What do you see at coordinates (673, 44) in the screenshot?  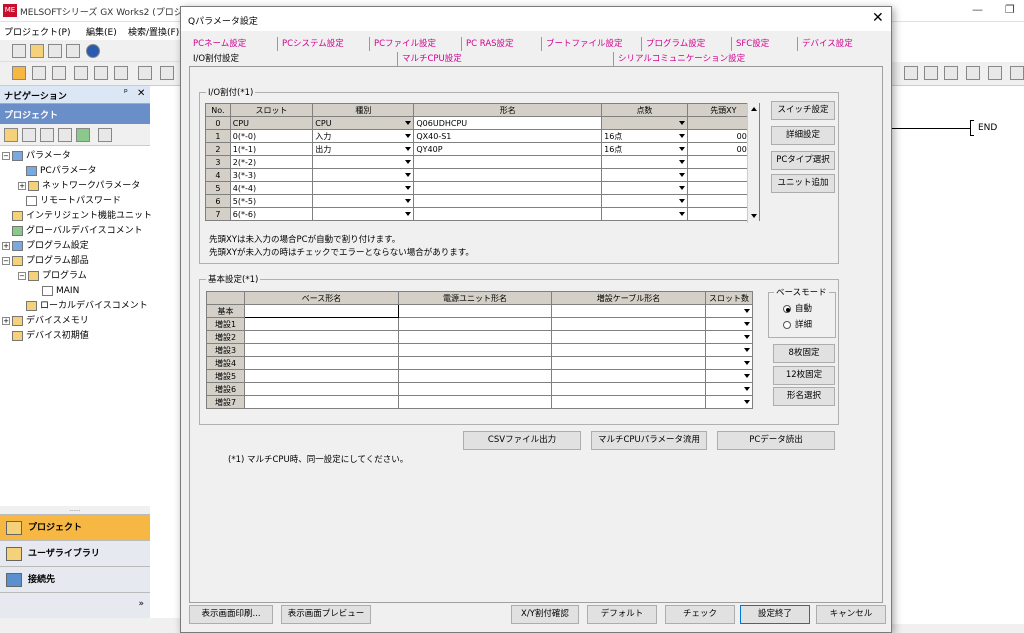 I see `tab-program: プログラム設定` at bounding box center [673, 44].